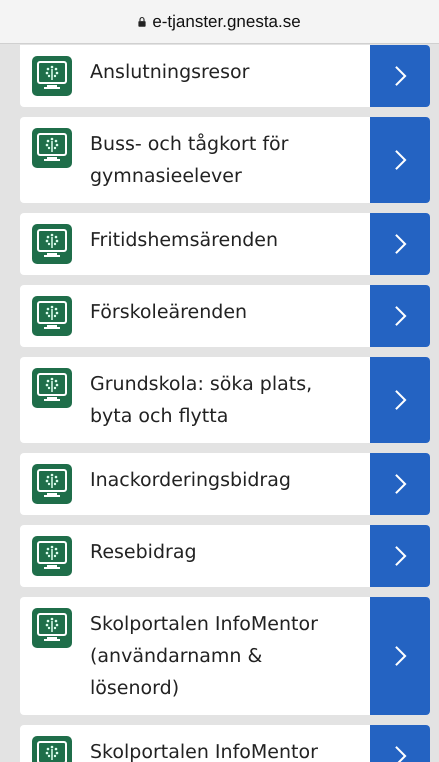 This screenshot has height=762, width=439. I want to click on service-title: Förskoleärenden, so click(169, 312).